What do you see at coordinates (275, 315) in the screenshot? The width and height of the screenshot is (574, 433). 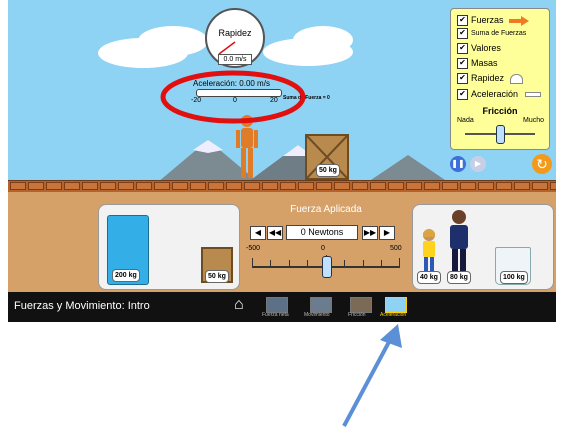 I see `tab-fuerza-neta: Fuerza neta` at bounding box center [275, 315].